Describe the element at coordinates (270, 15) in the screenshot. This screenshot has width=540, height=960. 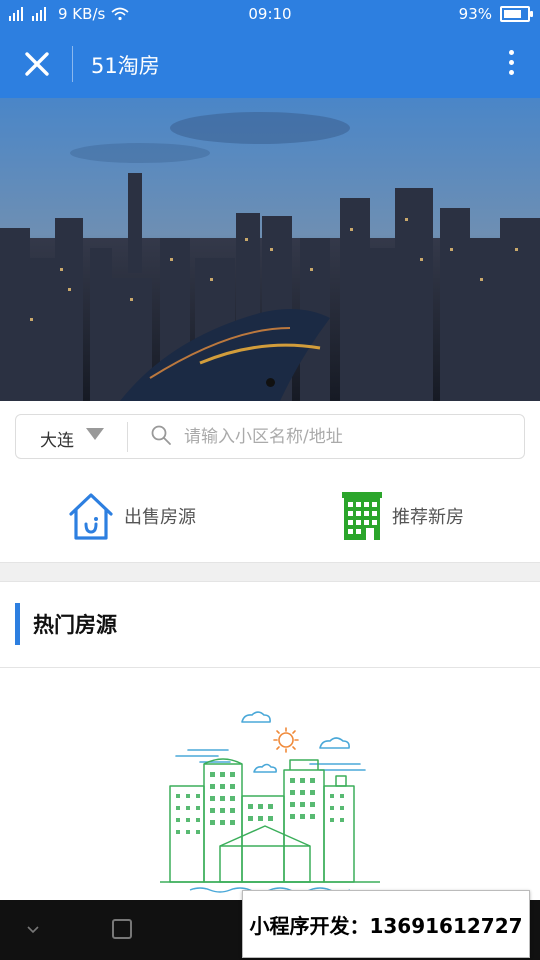
I see `status-bar: 9 KB/s 09:10 93%` at that location.